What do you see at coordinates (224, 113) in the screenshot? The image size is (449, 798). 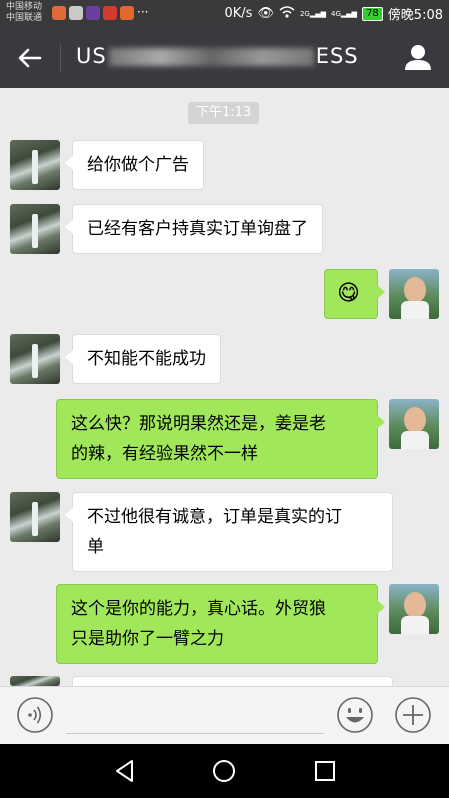 I see `message-timestamp: 下午1:13` at bounding box center [224, 113].